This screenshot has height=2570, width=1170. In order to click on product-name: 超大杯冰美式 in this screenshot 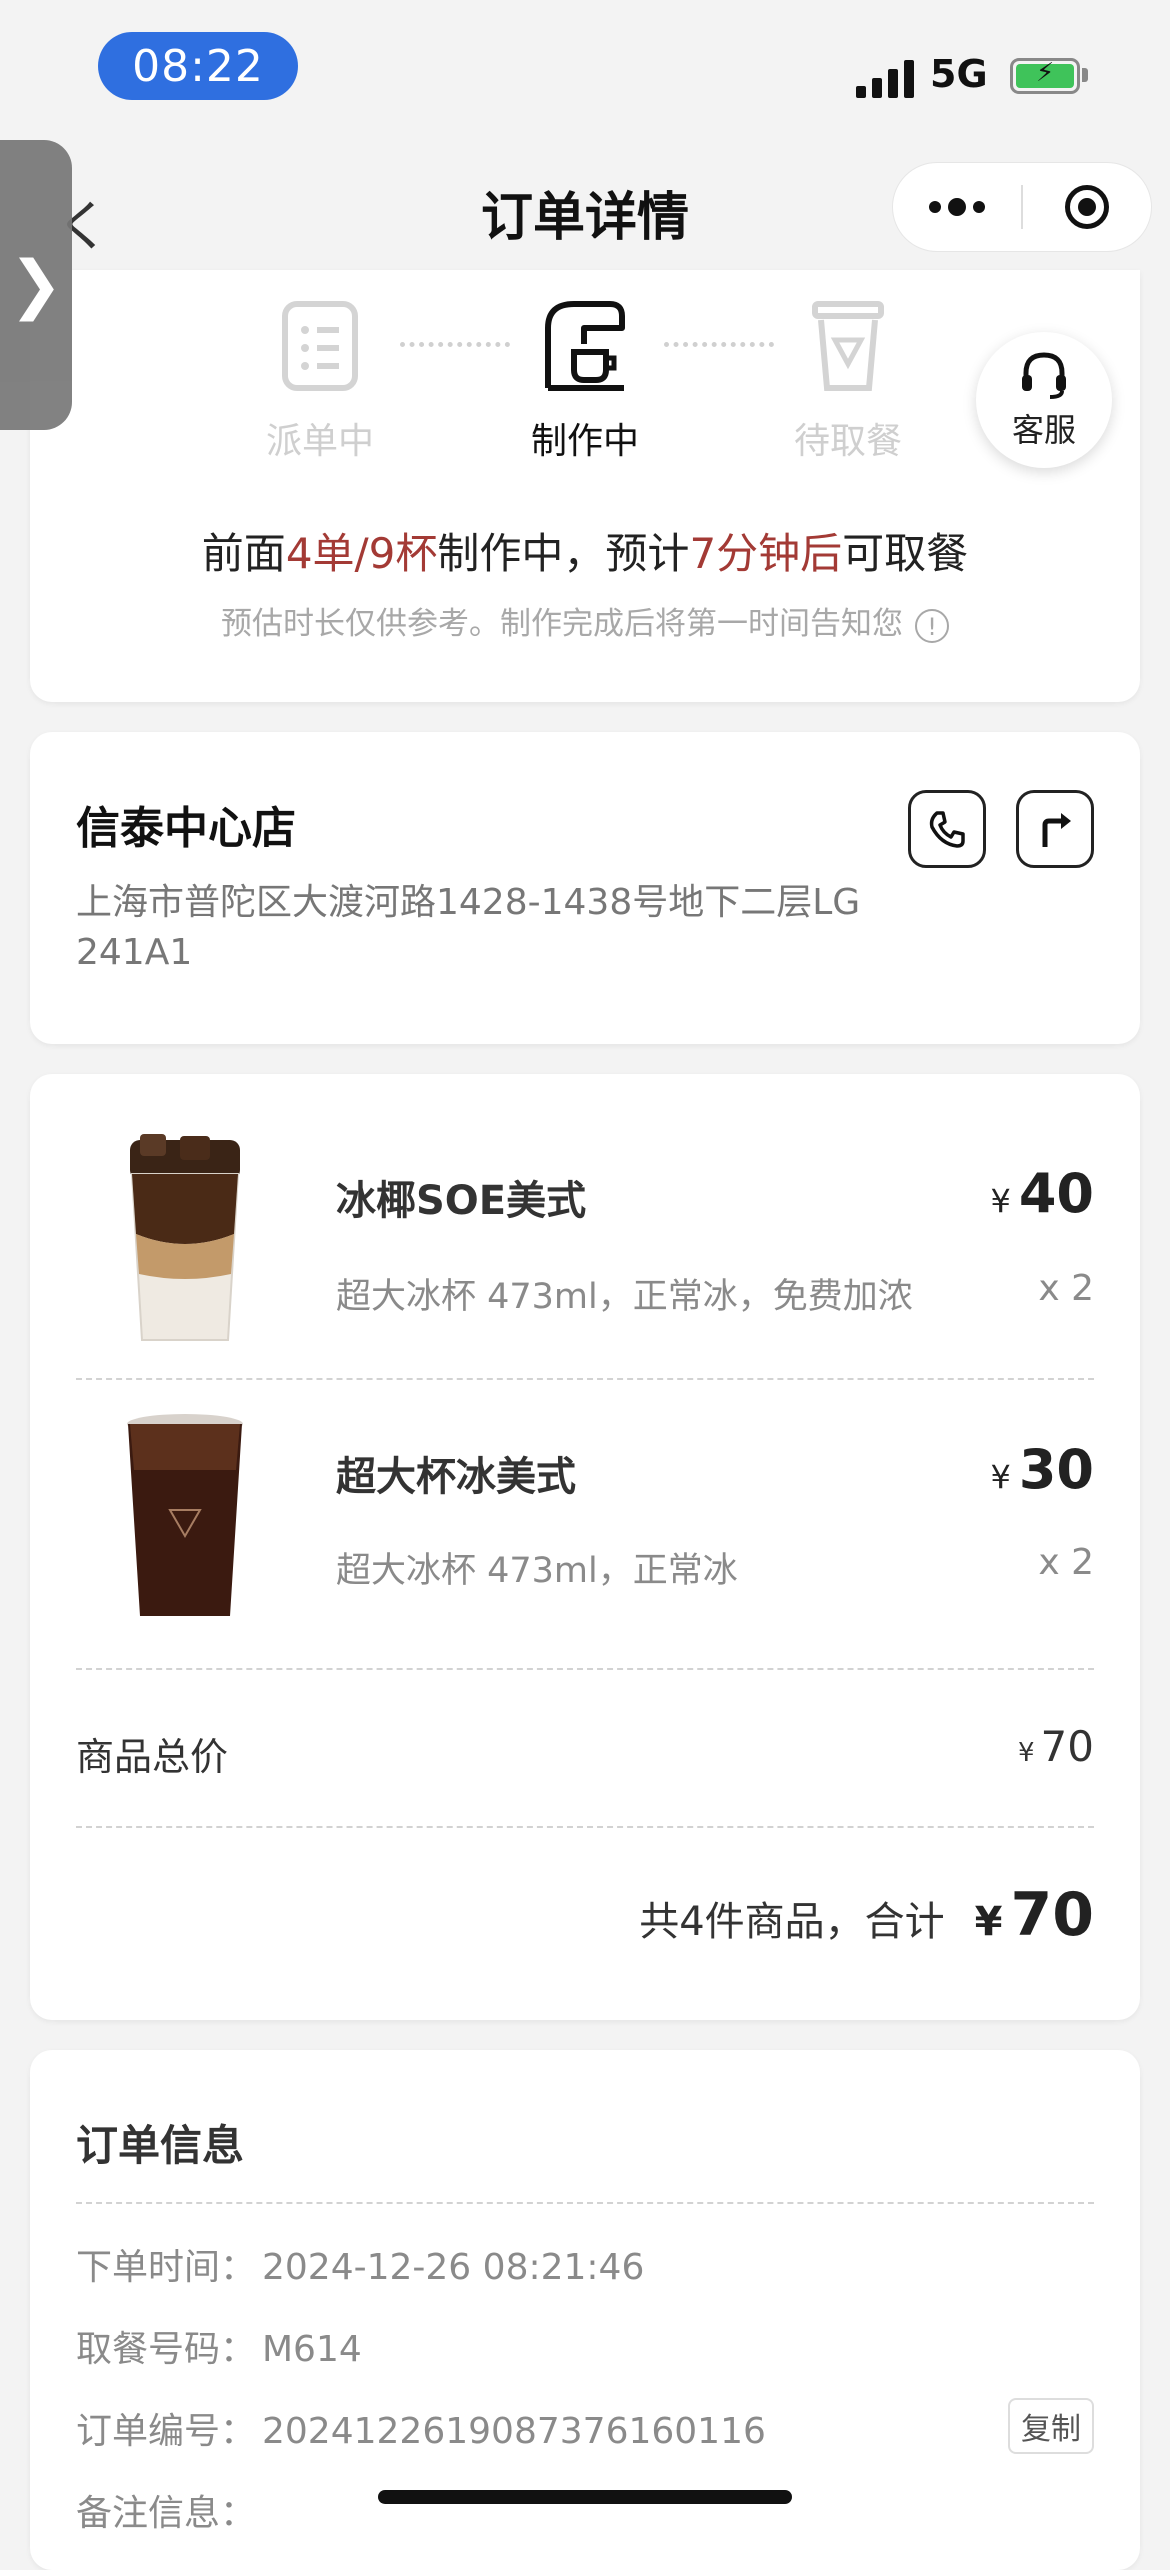, I will do `click(456, 1477)`.